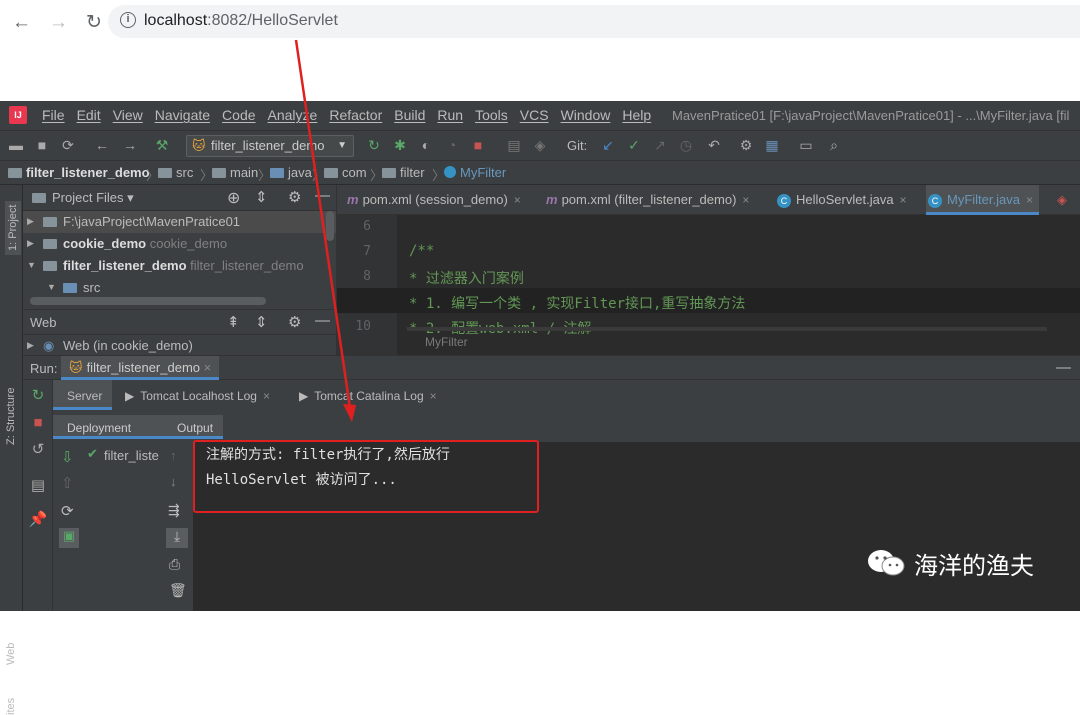 The width and height of the screenshot is (1080, 715). What do you see at coordinates (403, 172) in the screenshot?
I see `breadcrumb-item: filter` at bounding box center [403, 172].